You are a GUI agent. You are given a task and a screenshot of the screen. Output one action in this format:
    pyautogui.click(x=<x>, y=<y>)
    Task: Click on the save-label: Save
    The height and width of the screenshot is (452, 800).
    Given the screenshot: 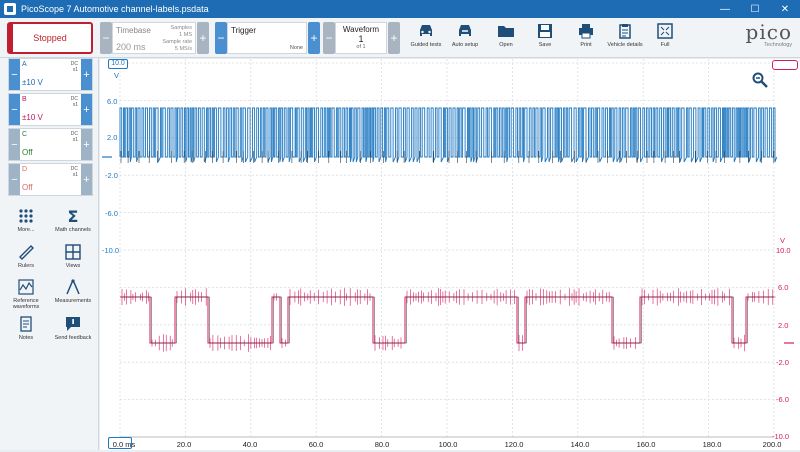 What is the action you would take?
    pyautogui.click(x=545, y=45)
    